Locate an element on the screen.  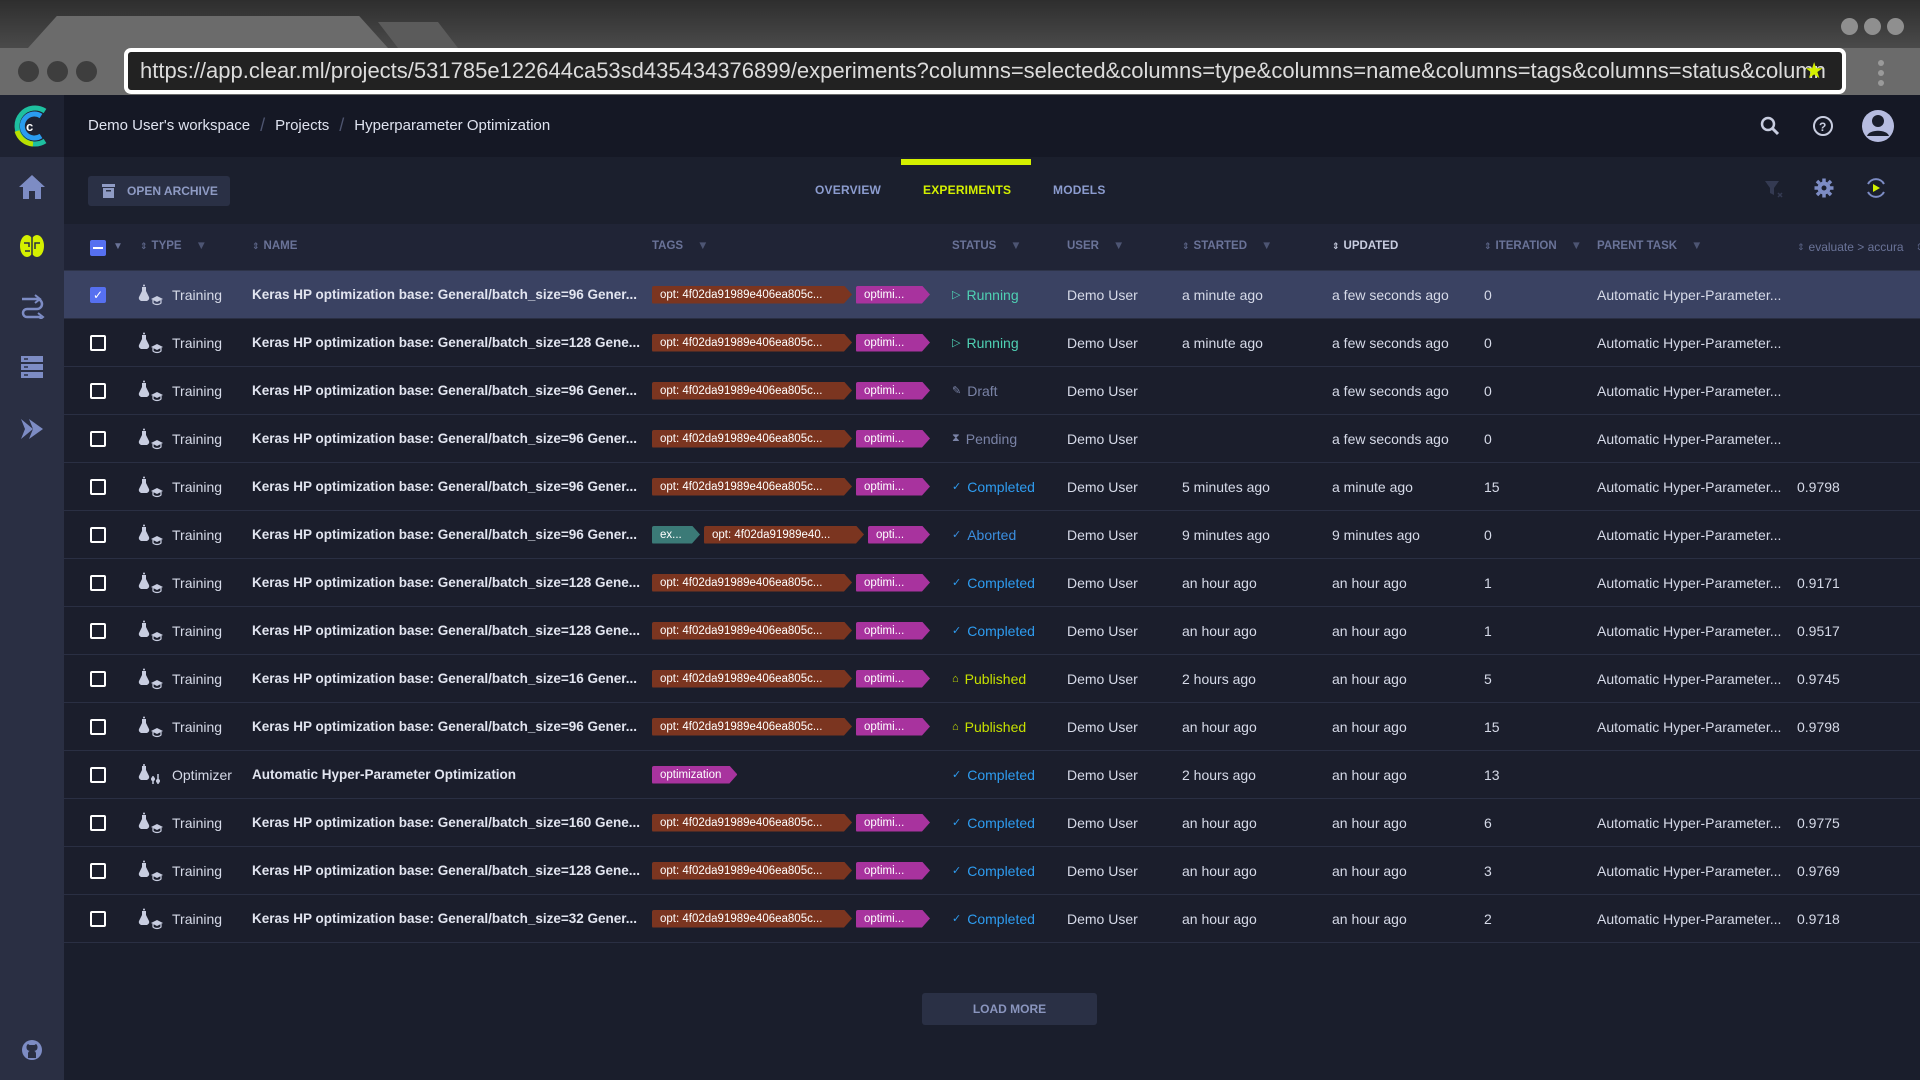
tab-models: MODELS is located at coordinates (1079, 190).